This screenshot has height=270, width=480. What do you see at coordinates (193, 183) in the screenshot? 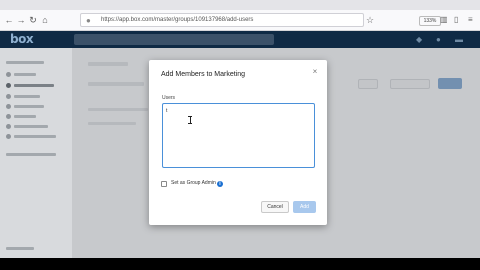
I see `set-group-admin-label: Set as Group Admin` at bounding box center [193, 183].